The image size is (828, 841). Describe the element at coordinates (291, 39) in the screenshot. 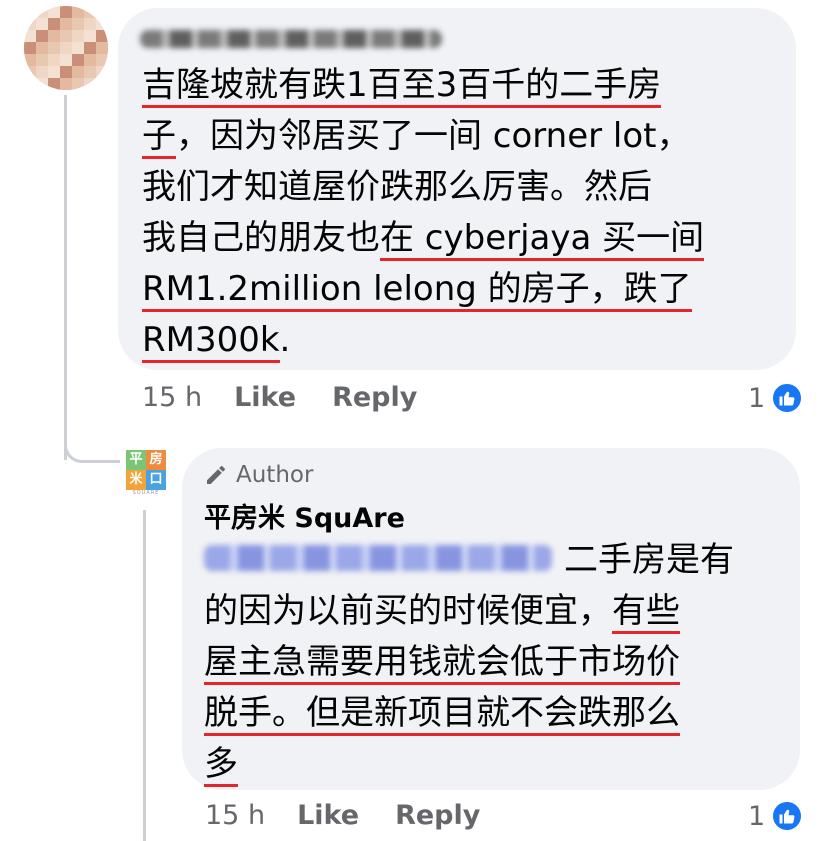

I see `comment-author-name` at that location.